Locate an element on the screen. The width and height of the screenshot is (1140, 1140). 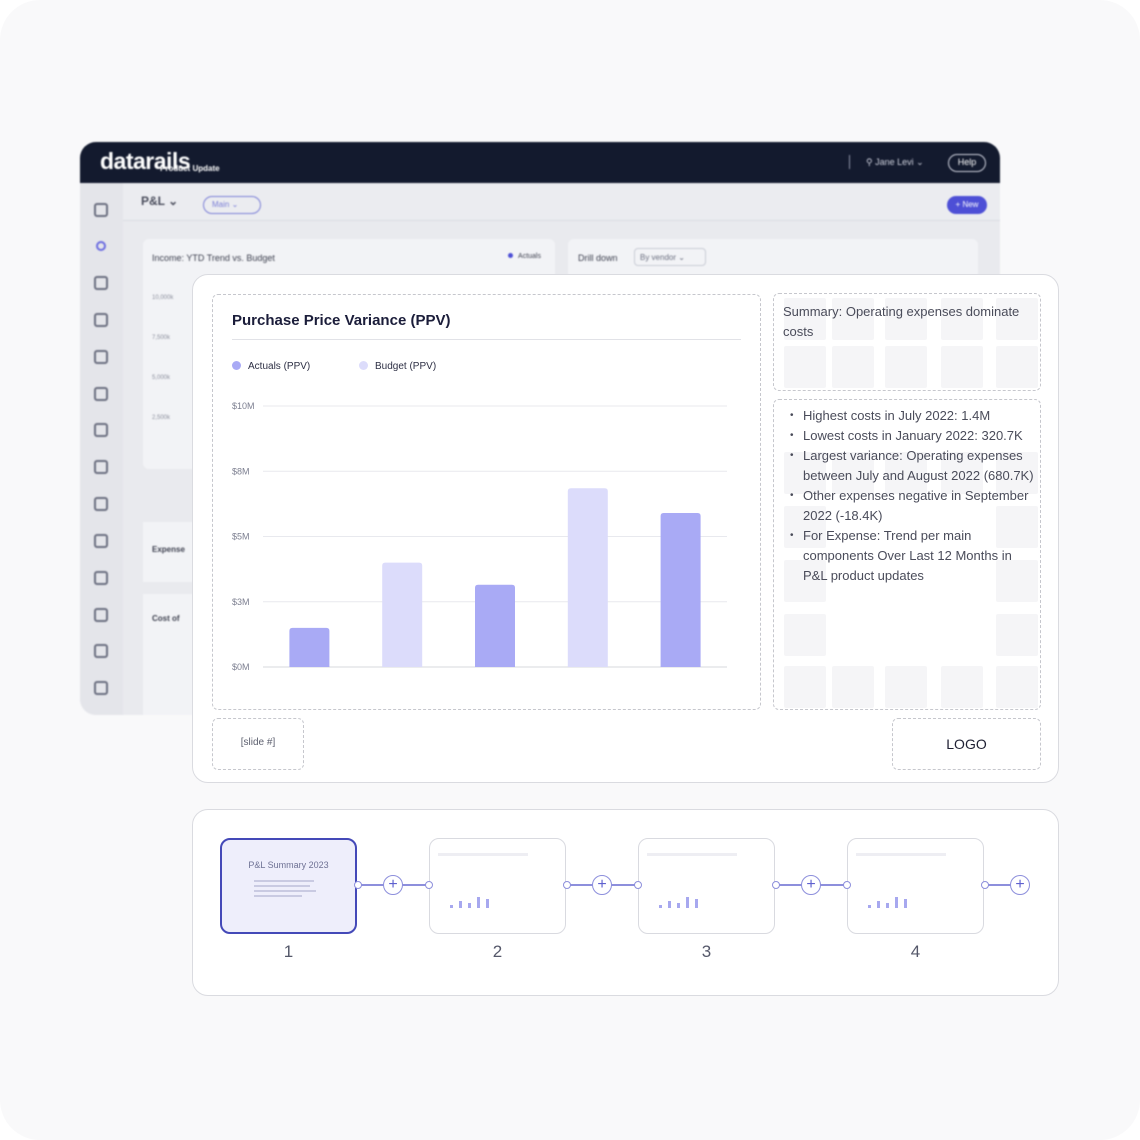
report-name: P&L is located at coordinates (153, 201).